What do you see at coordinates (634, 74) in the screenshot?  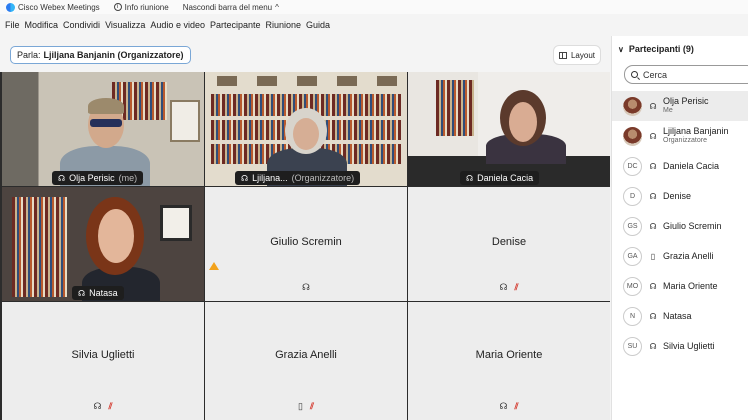 I see `search-icon` at bounding box center [634, 74].